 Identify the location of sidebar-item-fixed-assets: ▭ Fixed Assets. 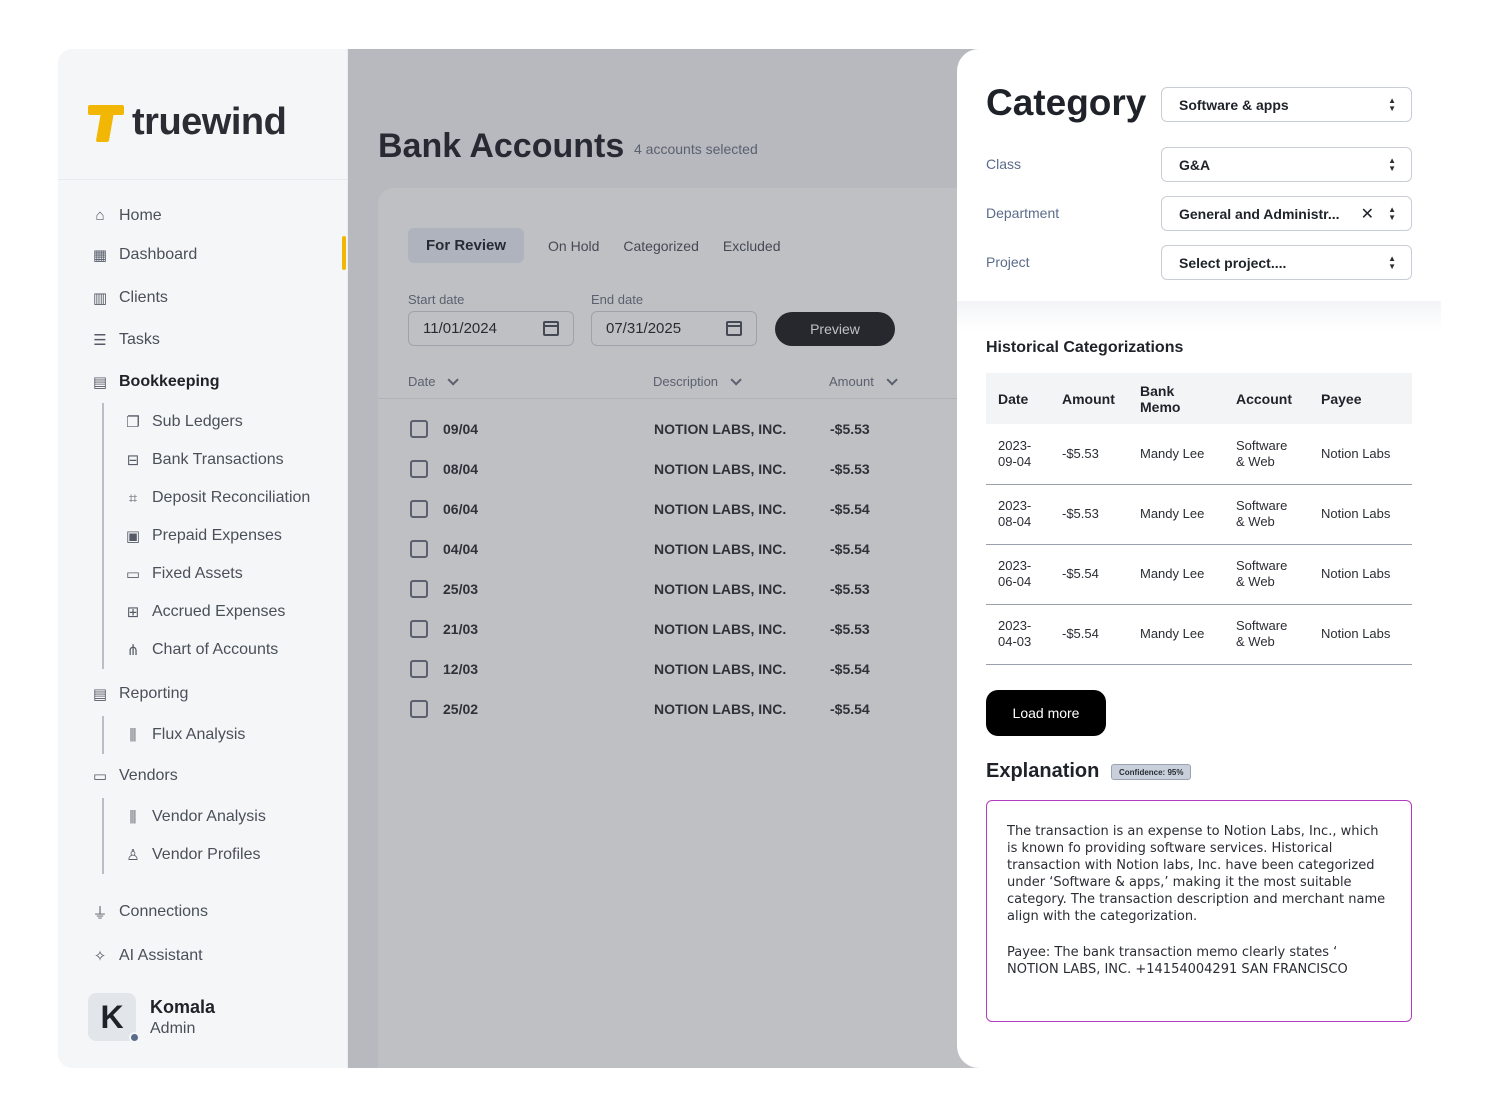
(226, 574).